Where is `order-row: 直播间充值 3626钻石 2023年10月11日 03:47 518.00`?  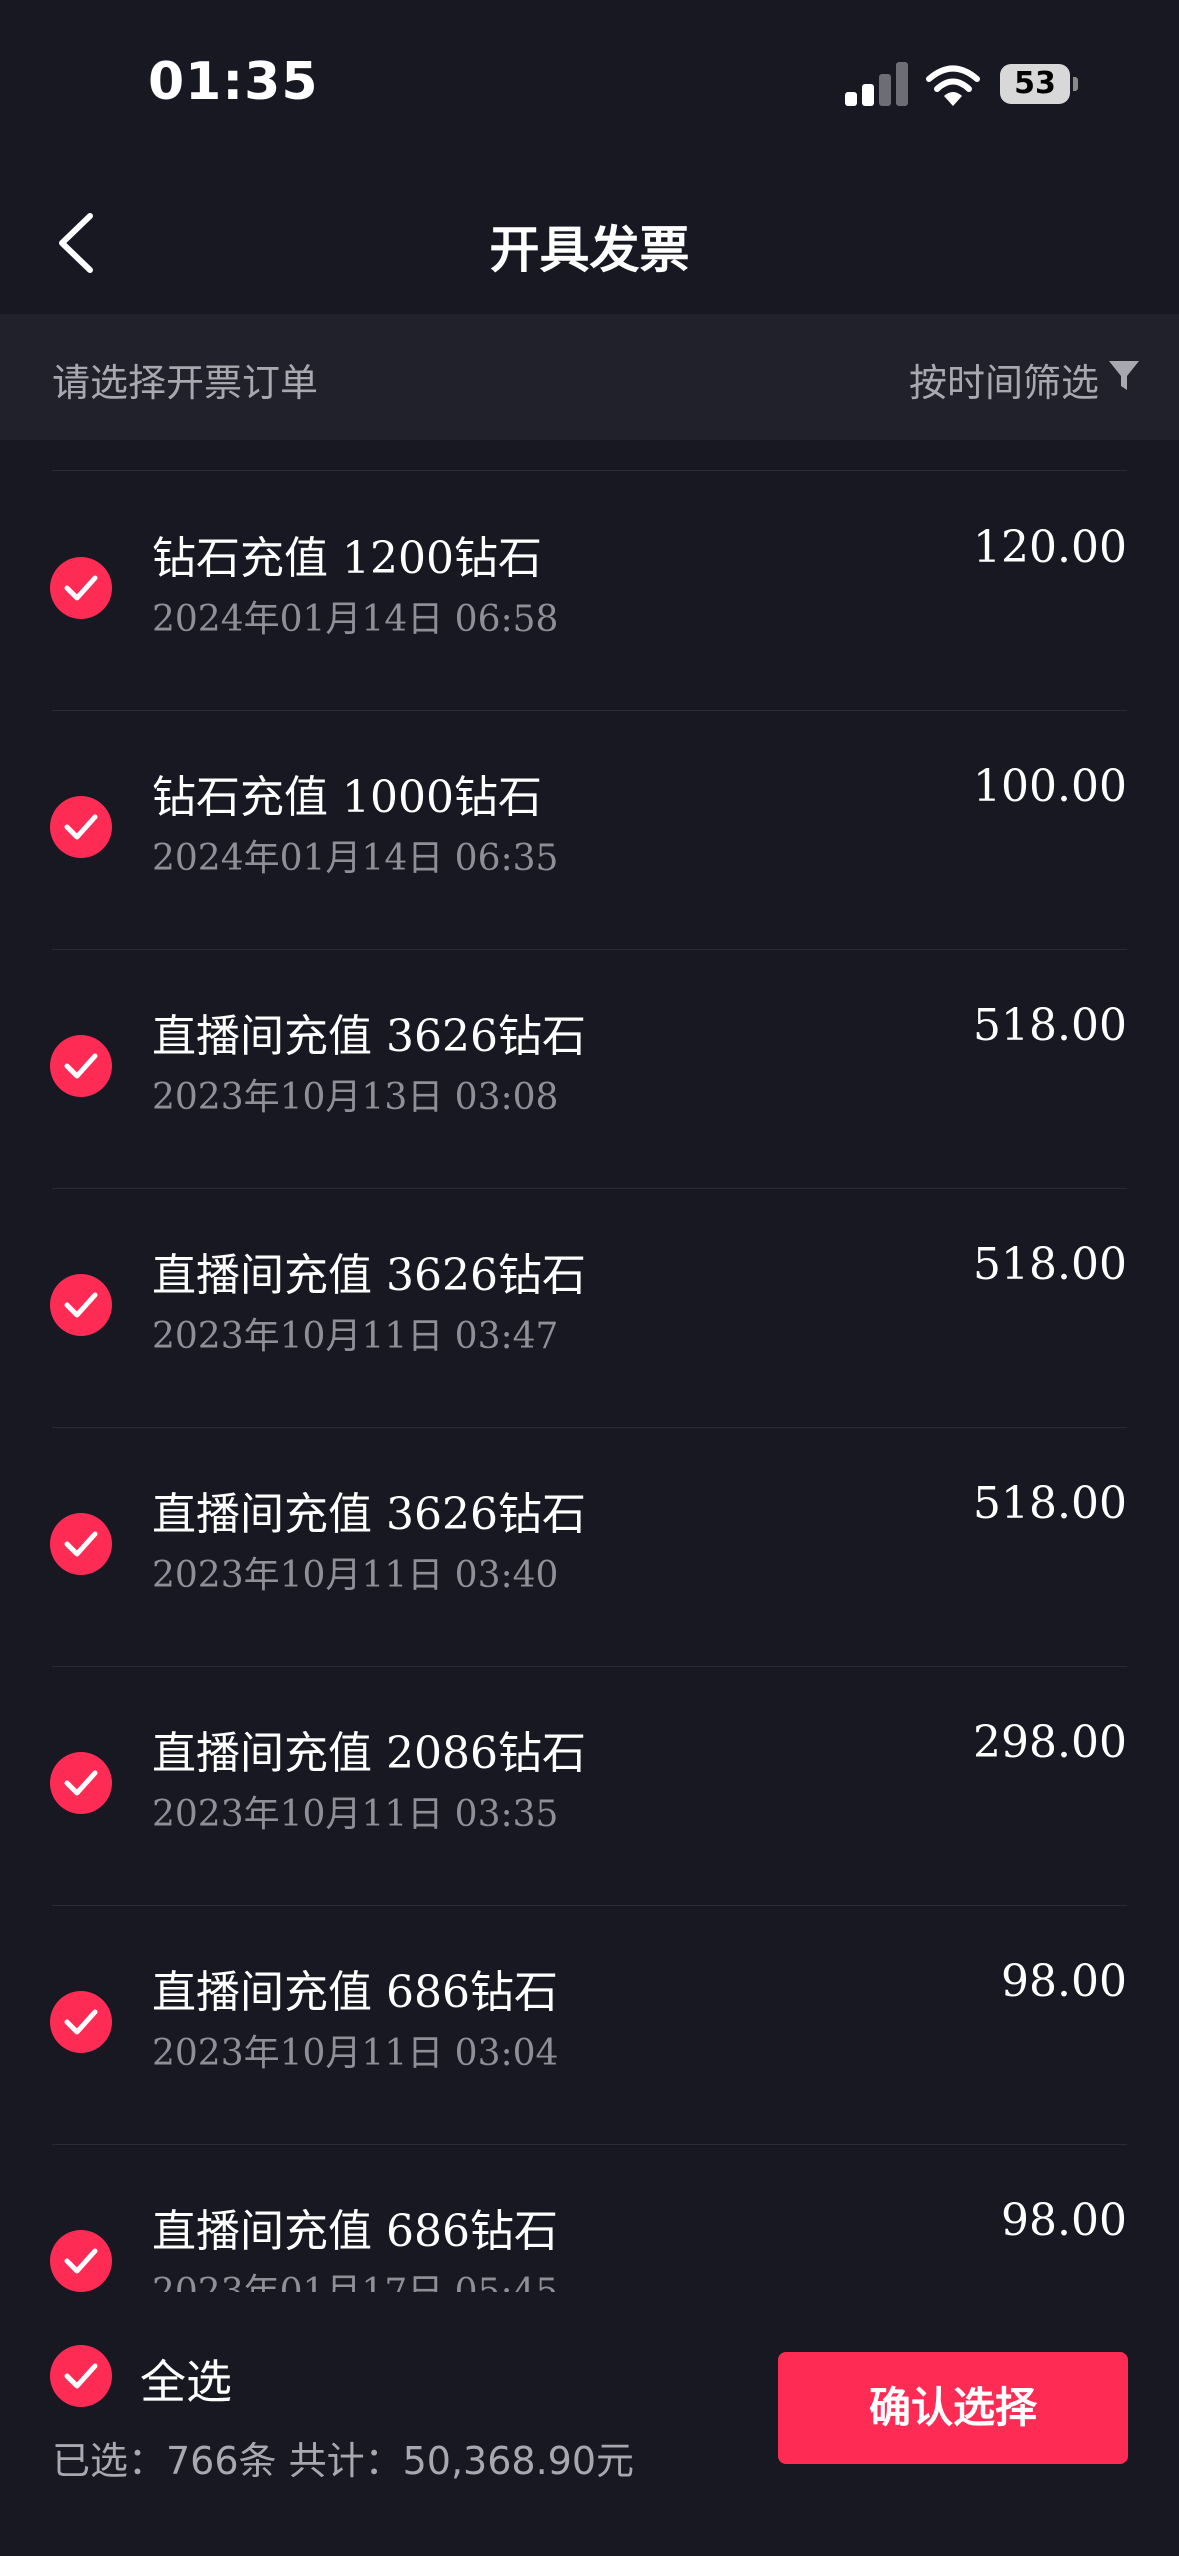 order-row: 直播间充值 3626钻石 2023年10月11日 03:47 518.00 is located at coordinates (589, 1308).